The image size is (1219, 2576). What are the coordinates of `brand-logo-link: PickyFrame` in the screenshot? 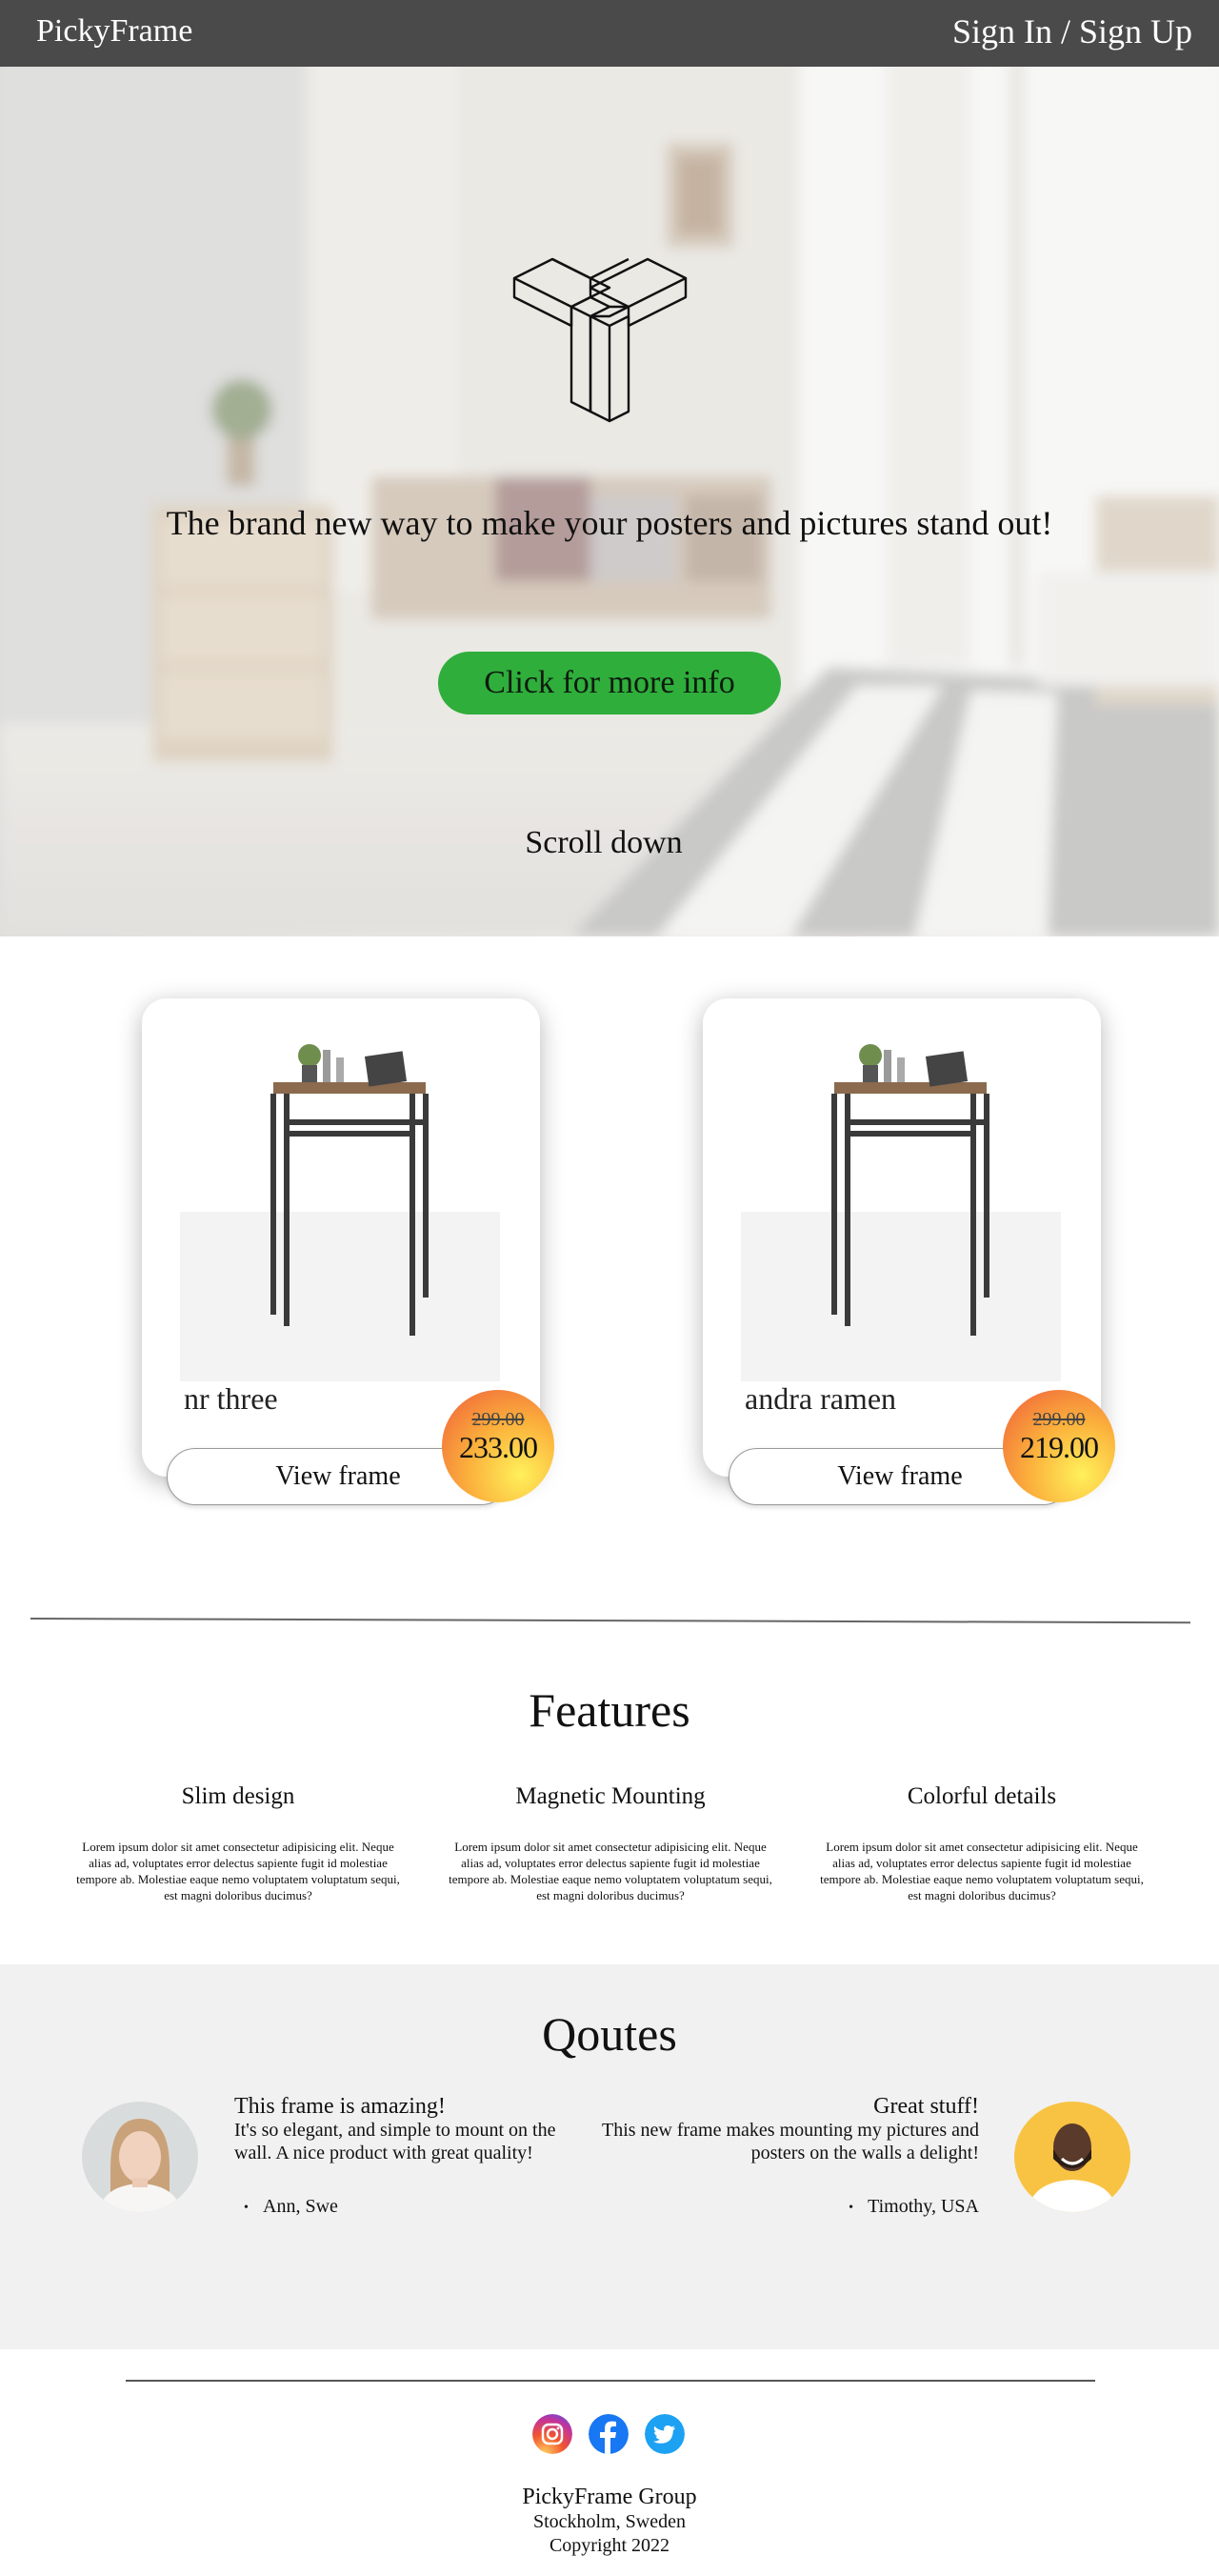 It's located at (114, 32).